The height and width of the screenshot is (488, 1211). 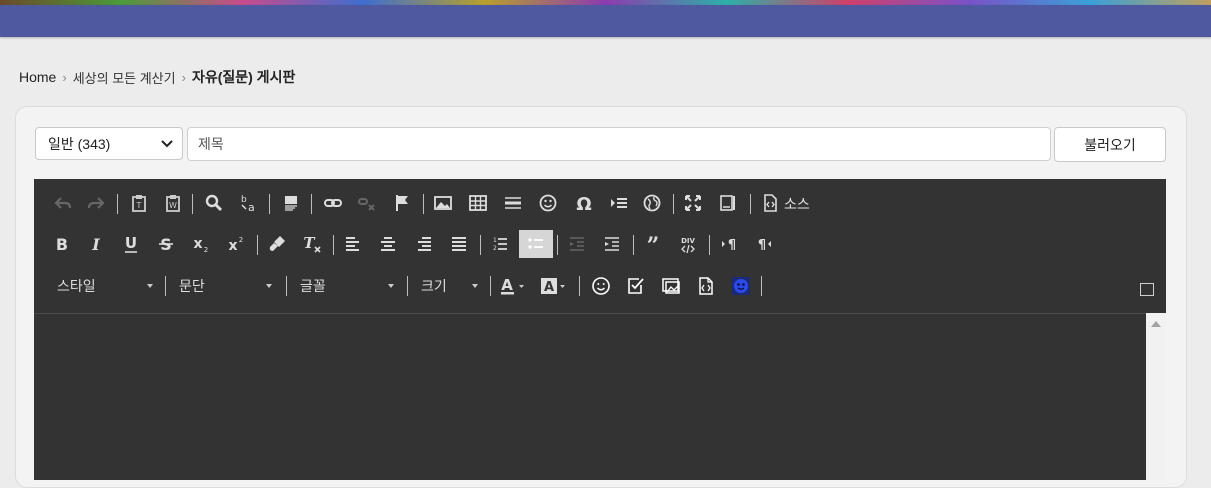 What do you see at coordinates (211, 144) in the screenshot?
I see `title-placeholder: 제목` at bounding box center [211, 144].